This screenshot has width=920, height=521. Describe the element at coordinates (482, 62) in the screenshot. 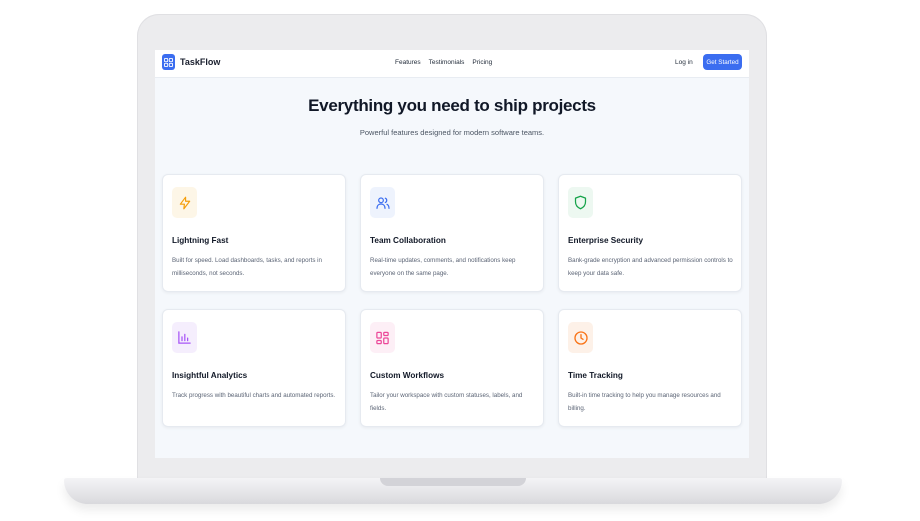

I see `nav-link-pricing: Pricing` at that location.